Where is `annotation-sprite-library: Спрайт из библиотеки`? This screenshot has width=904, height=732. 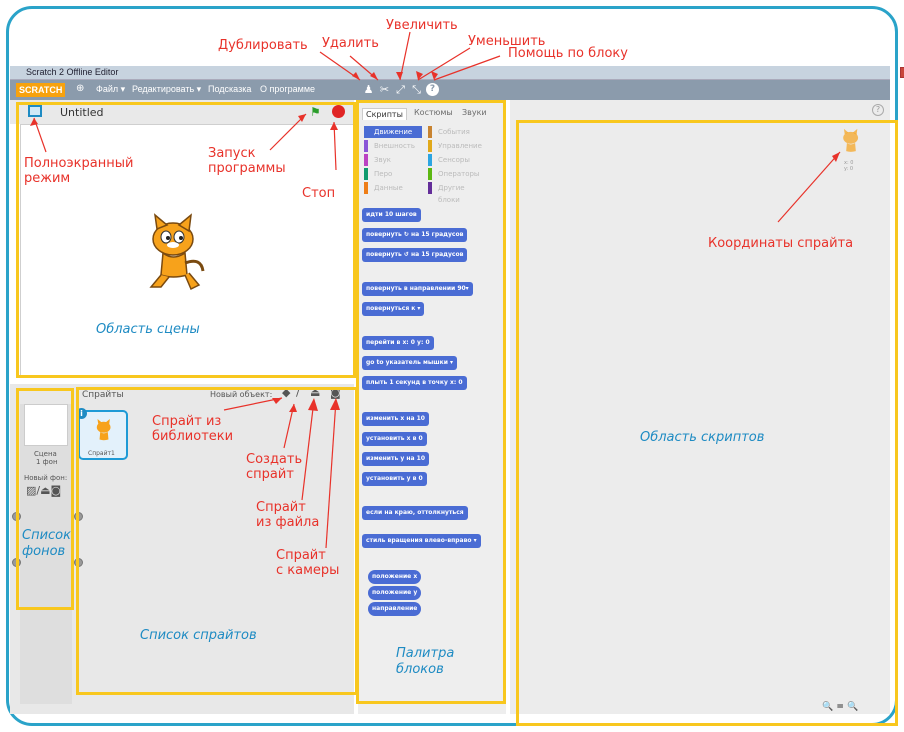
annotation-sprite-library: Спрайт из библиотеки is located at coordinates (193, 429).